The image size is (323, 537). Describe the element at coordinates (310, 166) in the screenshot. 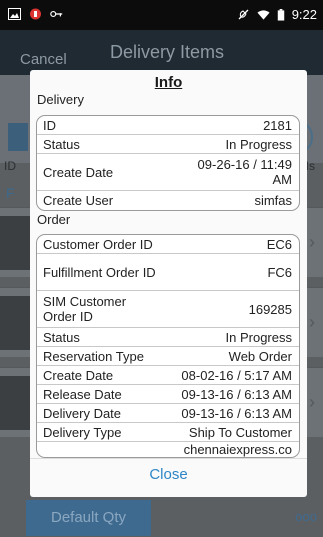

I see `column-label-right: Is` at that location.